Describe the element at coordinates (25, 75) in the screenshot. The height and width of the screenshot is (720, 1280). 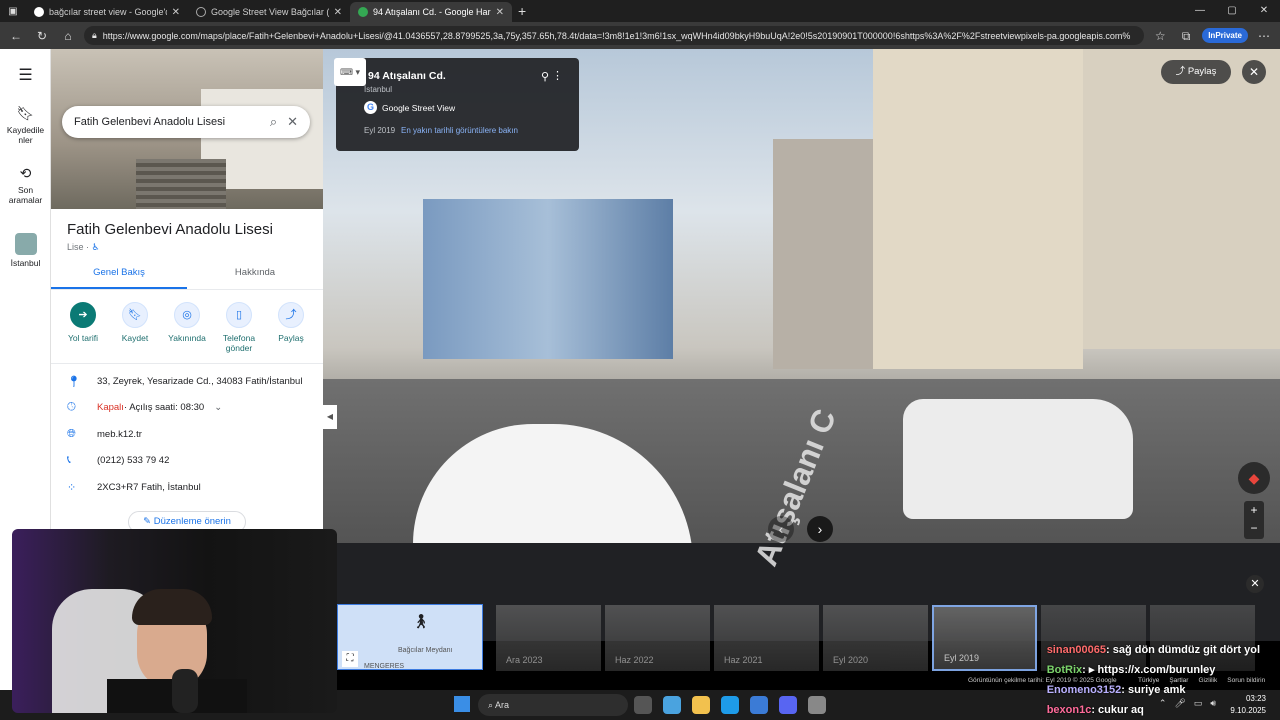
I see `hamburger-menu-icon: ☰` at that location.